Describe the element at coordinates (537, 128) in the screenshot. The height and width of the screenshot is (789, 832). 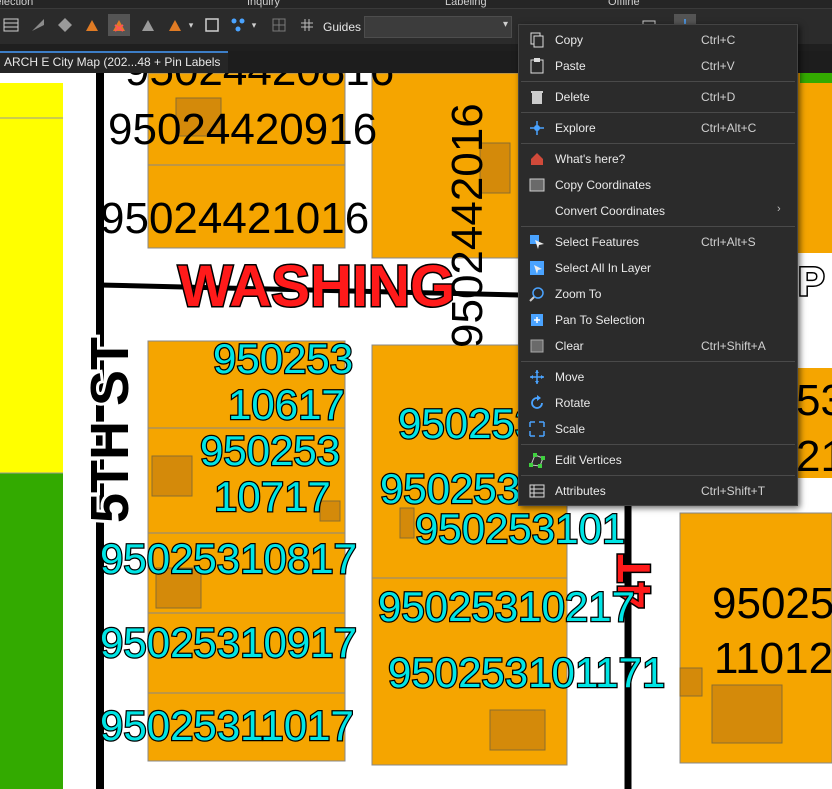
I see `explore-icon` at that location.